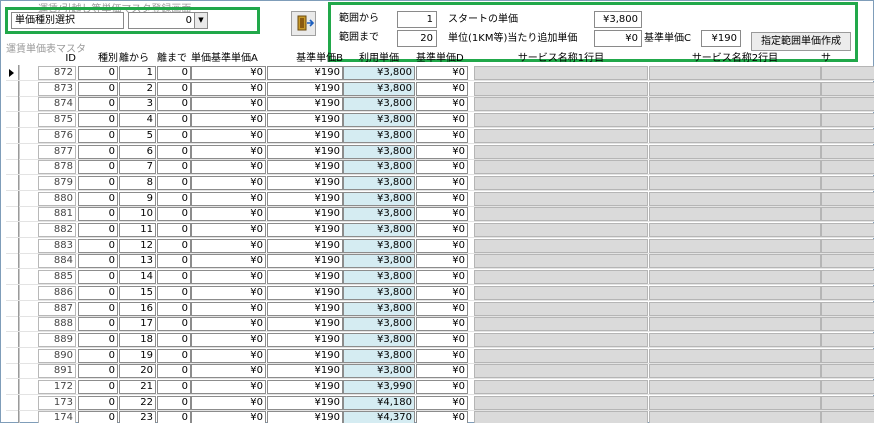  What do you see at coordinates (137, 417) in the screenshot?
I see `table-cell: 23` at bounding box center [137, 417].